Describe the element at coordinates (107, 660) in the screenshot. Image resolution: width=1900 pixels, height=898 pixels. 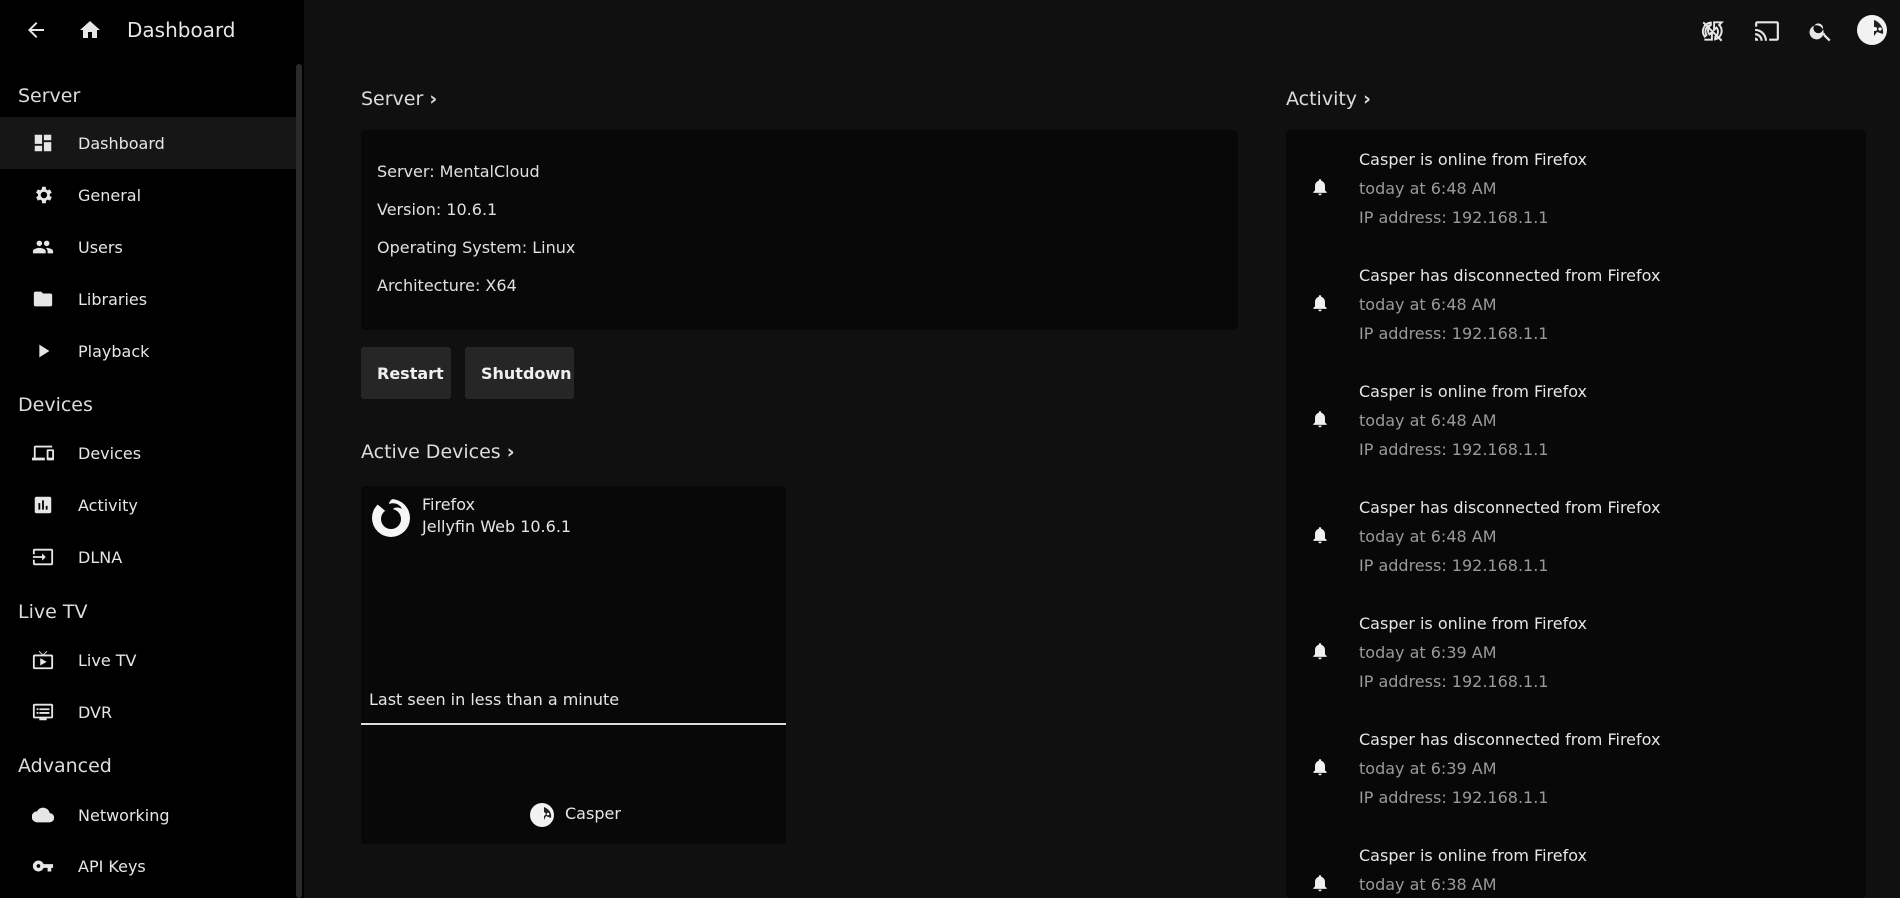
I see `sidebar-item-label: Live TV` at that location.